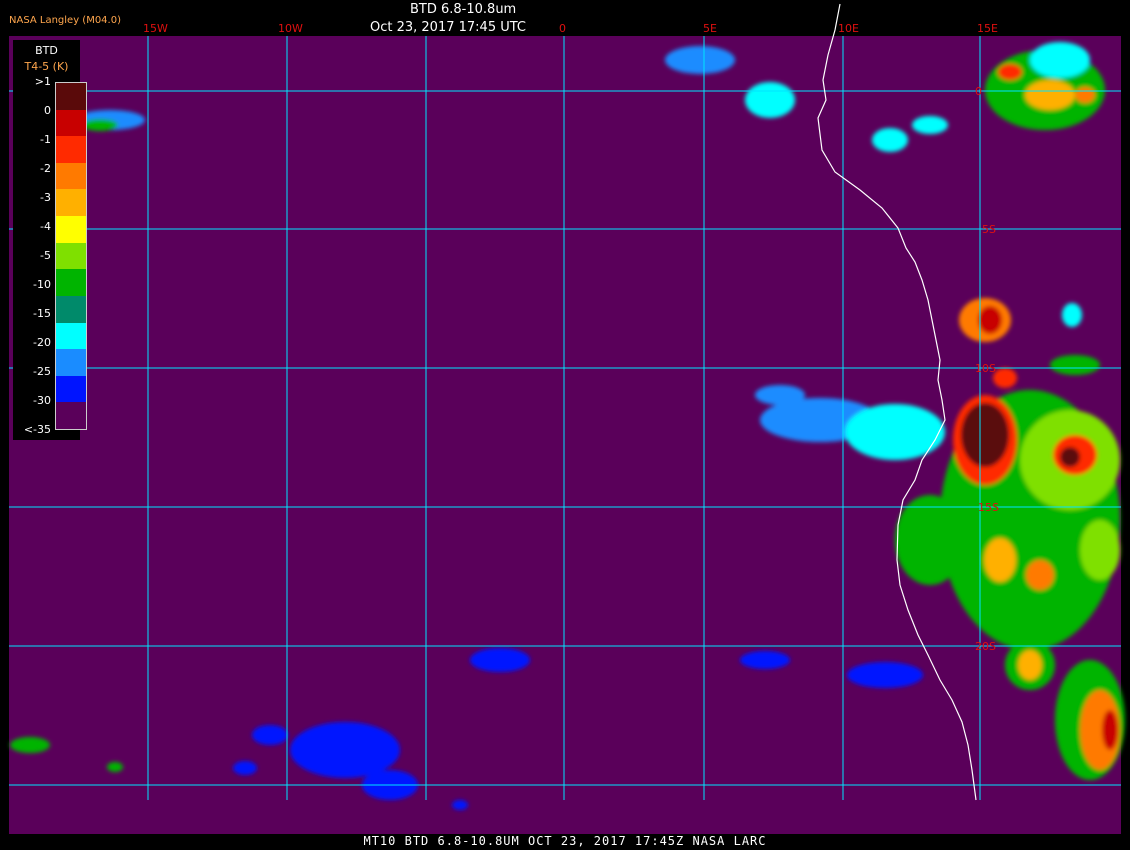 Image resolution: width=1130 pixels, height=850 pixels. What do you see at coordinates (448, 27) in the screenshot?
I see `observation-time: Oct 23, 2017 17:45 UTC` at bounding box center [448, 27].